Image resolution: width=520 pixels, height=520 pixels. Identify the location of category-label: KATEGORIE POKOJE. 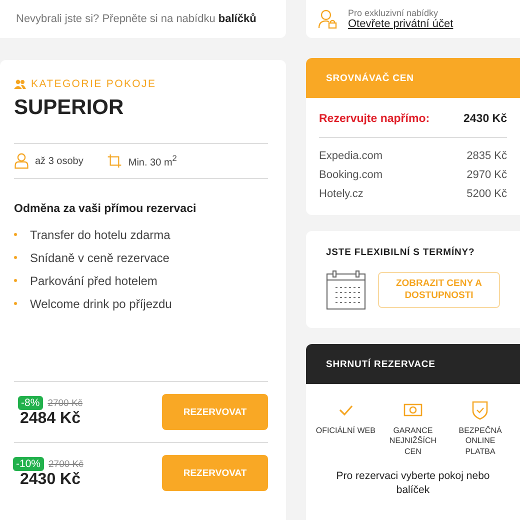
(93, 84).